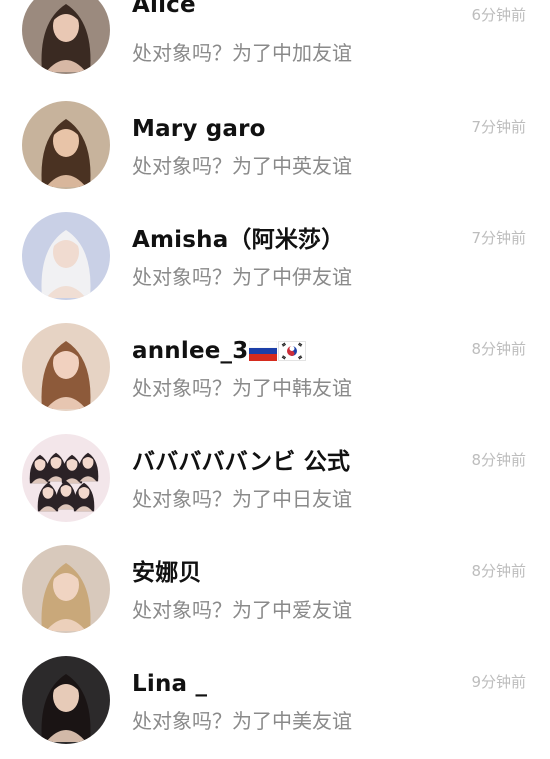 This screenshot has height=759, width=550. Describe the element at coordinates (242, 388) in the screenshot. I see `message-preview: 处对象吗？为了中韩友谊` at that location.